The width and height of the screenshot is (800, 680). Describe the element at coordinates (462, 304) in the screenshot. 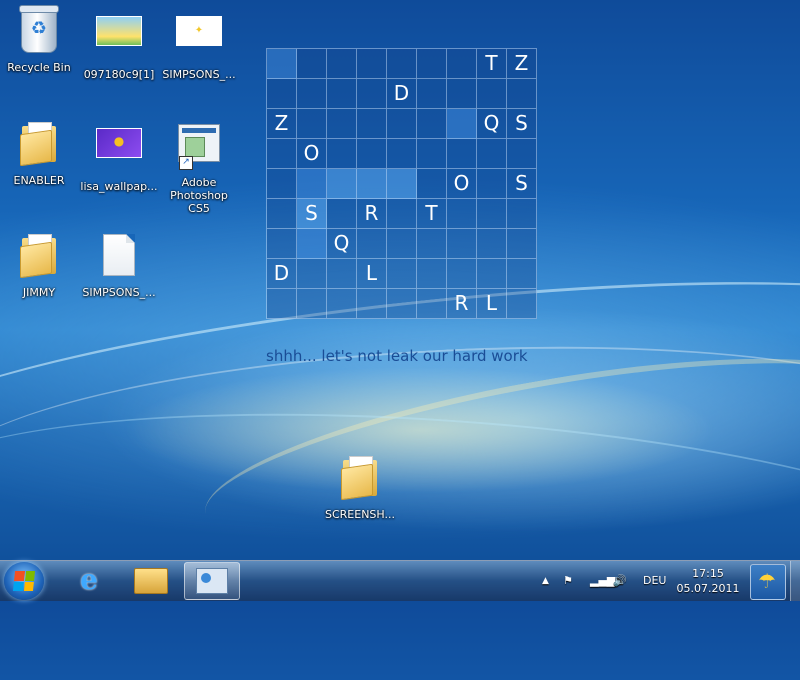

I see `grid-cell: R` at that location.